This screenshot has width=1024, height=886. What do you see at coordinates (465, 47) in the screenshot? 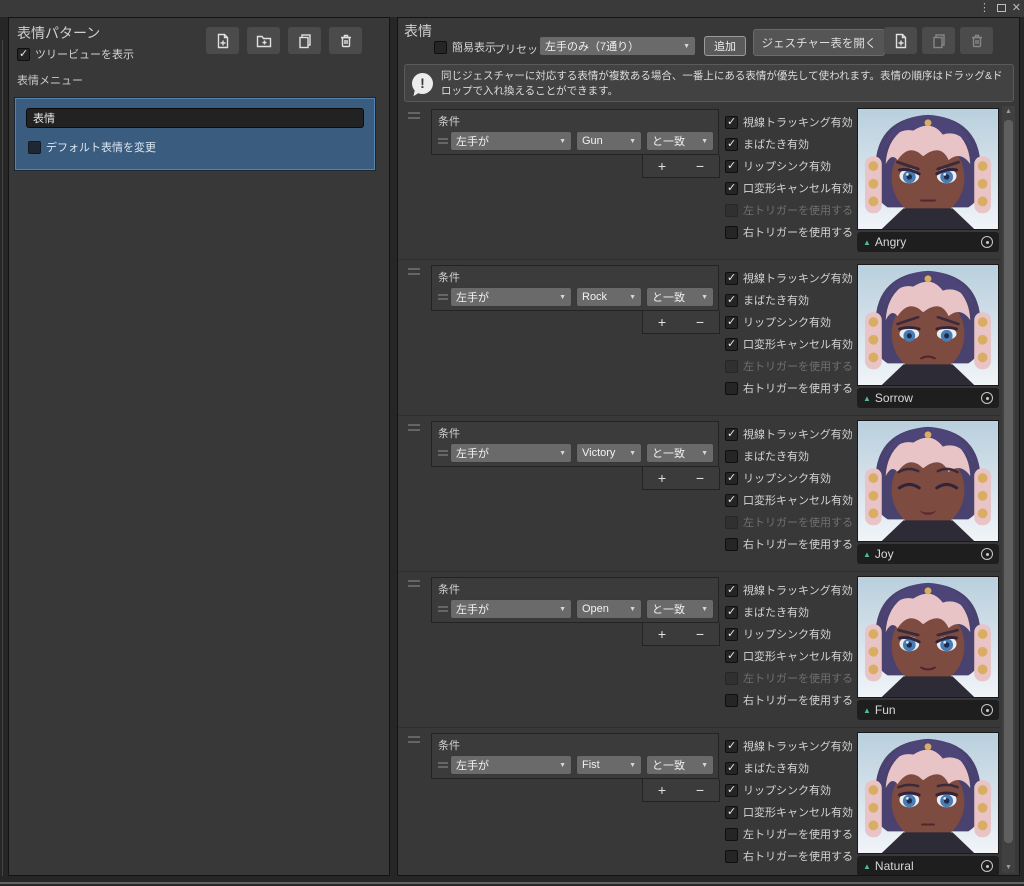
I see `simple-view-toggle: 簡易表示` at bounding box center [465, 47].